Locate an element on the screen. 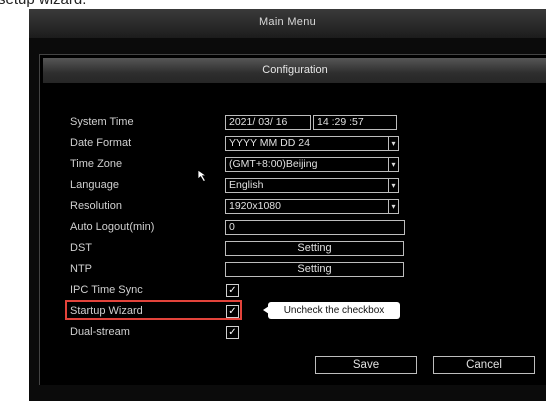 This screenshot has width=546, height=401. resolution-label: Resolution is located at coordinates (96, 206).